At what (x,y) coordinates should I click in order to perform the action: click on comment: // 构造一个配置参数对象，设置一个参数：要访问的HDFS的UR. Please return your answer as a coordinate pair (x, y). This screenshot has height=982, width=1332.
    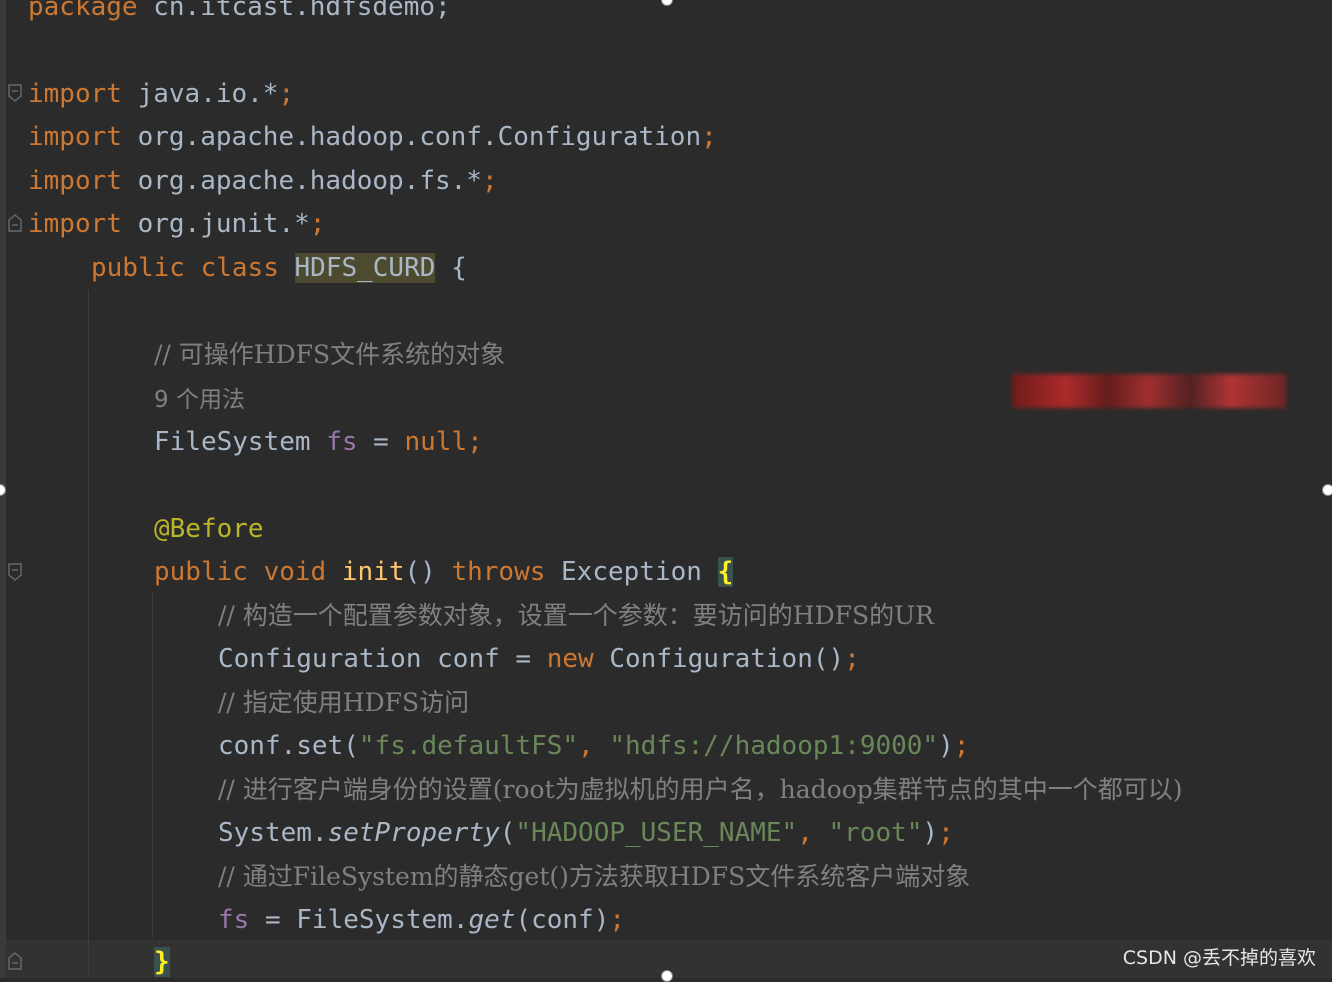
    Looking at the image, I should click on (576, 615).